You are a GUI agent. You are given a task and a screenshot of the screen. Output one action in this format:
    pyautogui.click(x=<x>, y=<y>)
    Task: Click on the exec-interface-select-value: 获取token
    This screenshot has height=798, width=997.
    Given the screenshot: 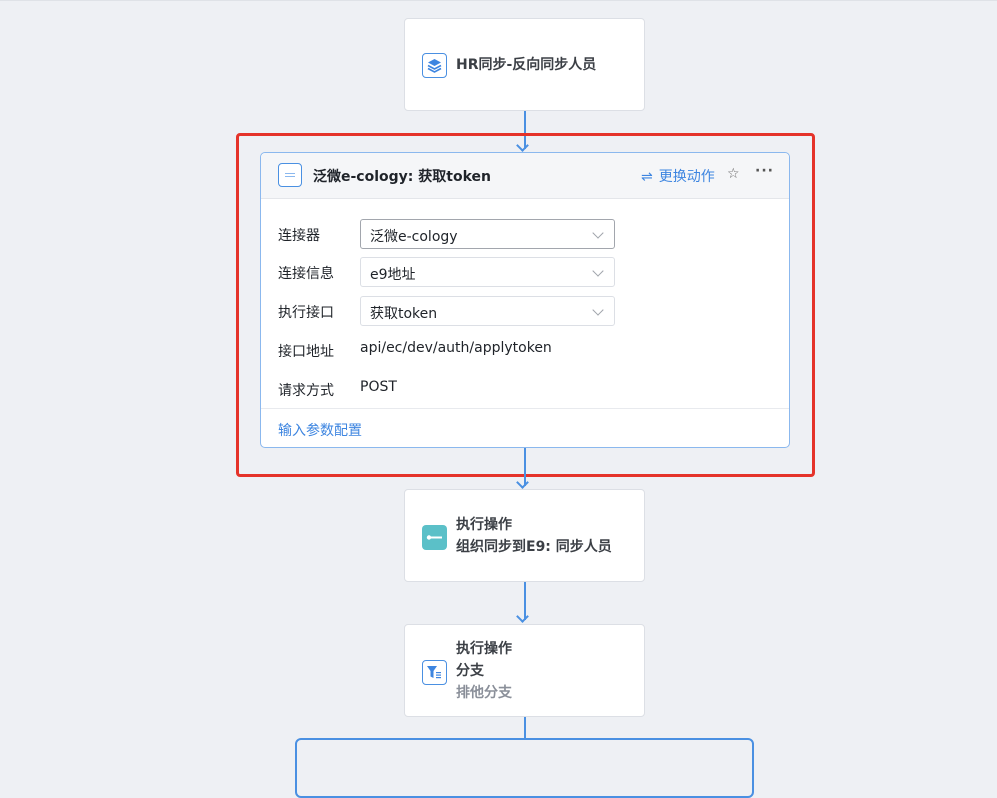 What is the action you would take?
    pyautogui.click(x=404, y=314)
    